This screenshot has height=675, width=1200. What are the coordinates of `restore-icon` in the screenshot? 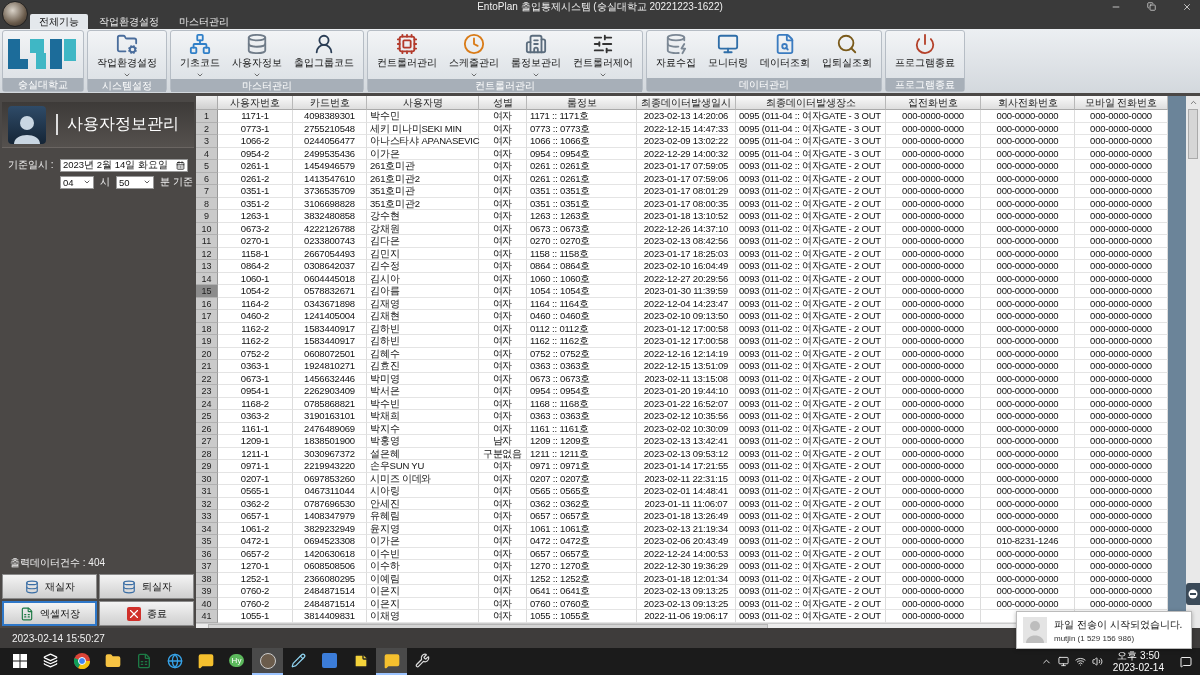 It's located at (1151, 6).